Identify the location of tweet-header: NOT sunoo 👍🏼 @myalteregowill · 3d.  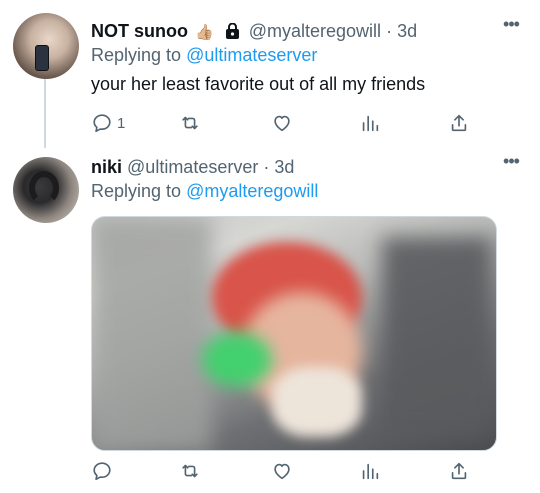
(254, 32).